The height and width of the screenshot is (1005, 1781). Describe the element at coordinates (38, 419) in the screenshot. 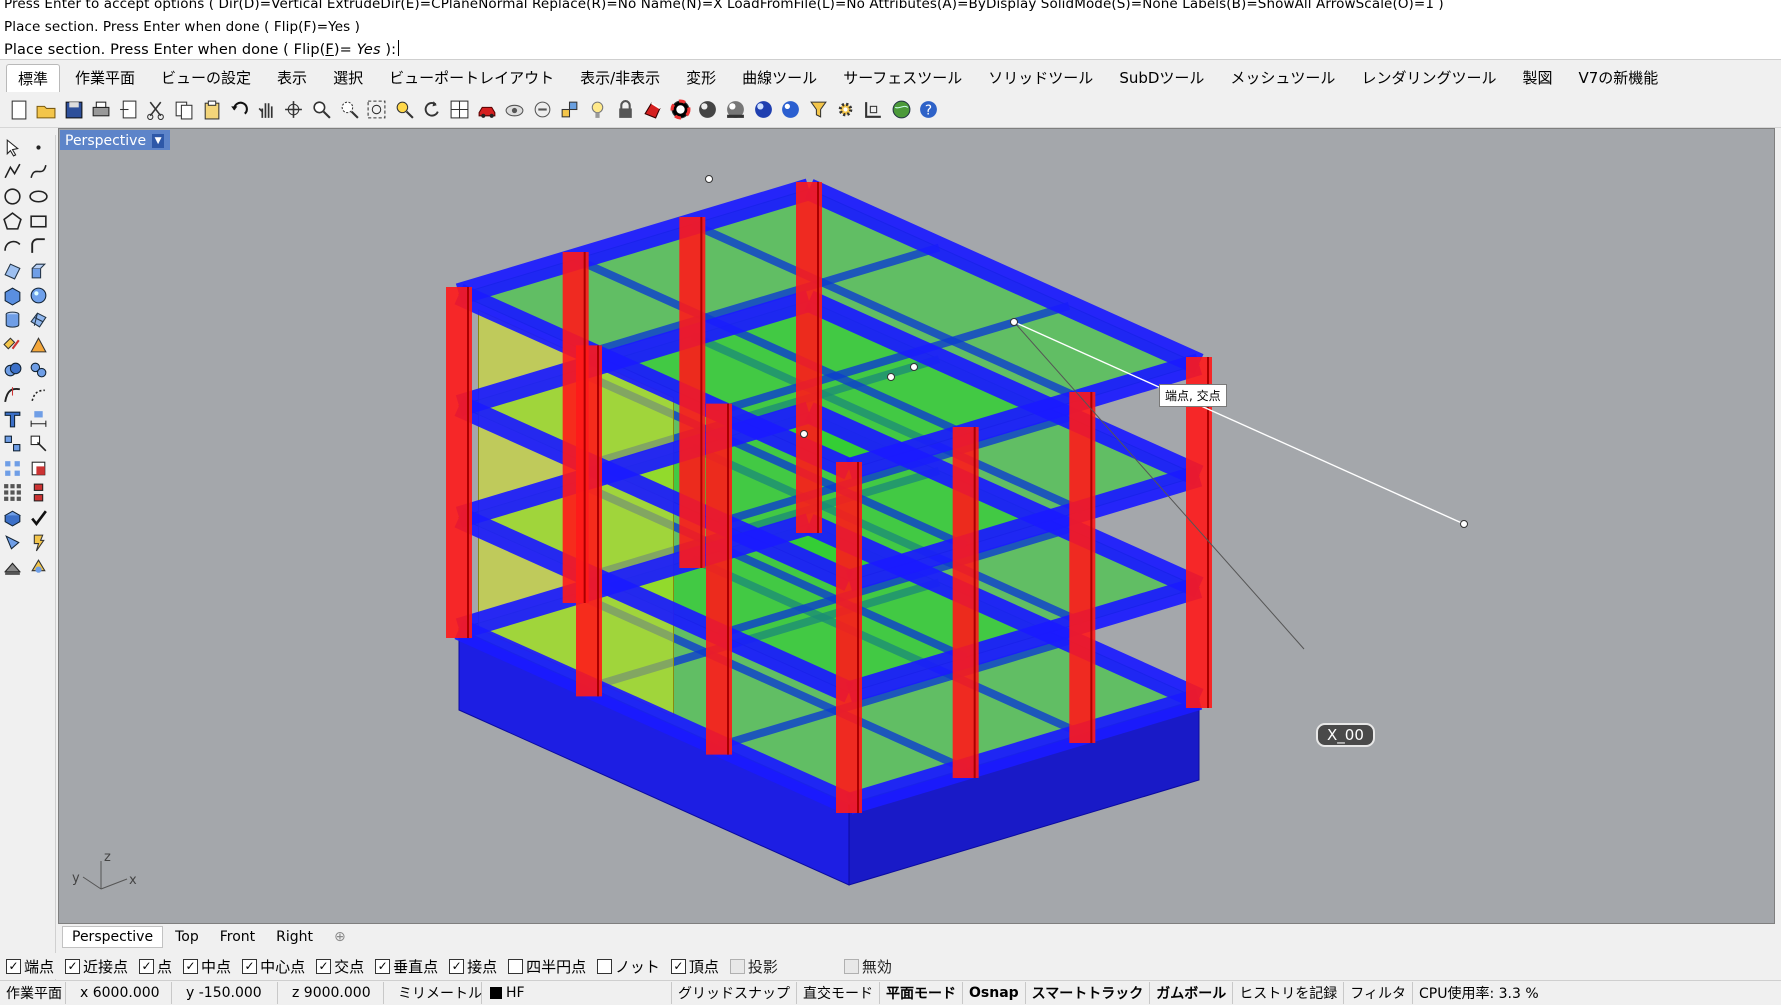

I see `dim-icon` at that location.